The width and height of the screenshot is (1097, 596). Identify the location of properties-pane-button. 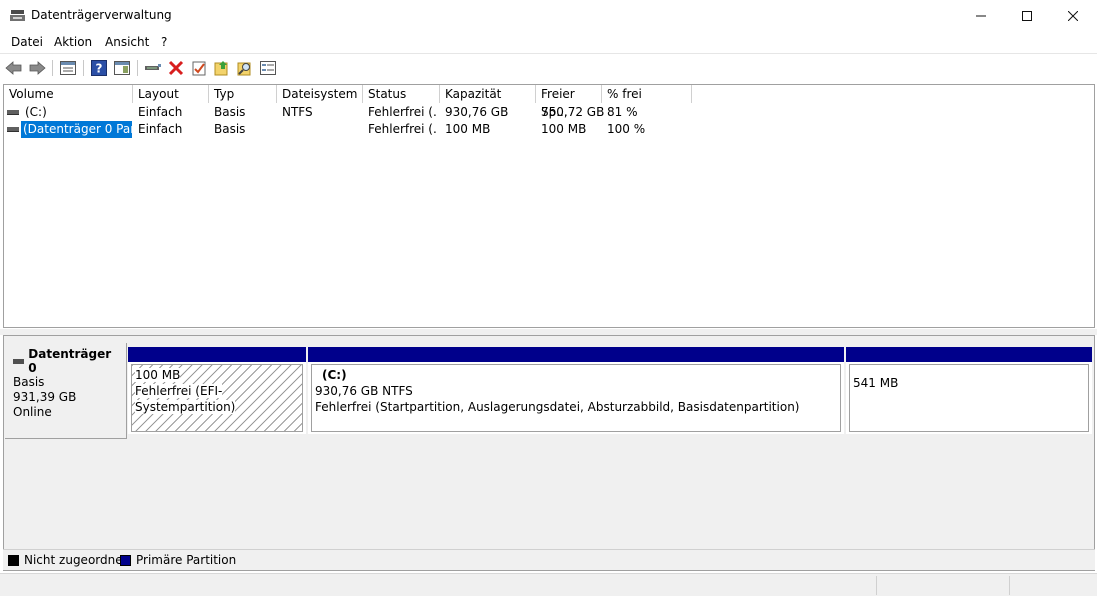
(122, 68).